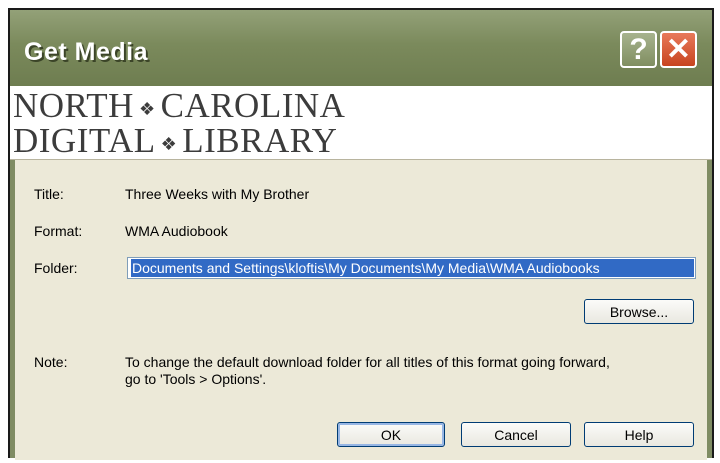 This screenshot has height=463, width=720. I want to click on cancel-button: Cancel, so click(516, 434).